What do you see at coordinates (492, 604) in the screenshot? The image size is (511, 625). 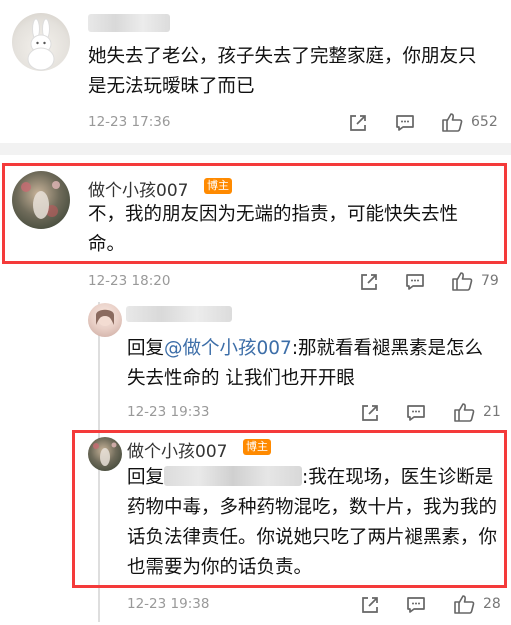 I see `like-count: 28` at bounding box center [492, 604].